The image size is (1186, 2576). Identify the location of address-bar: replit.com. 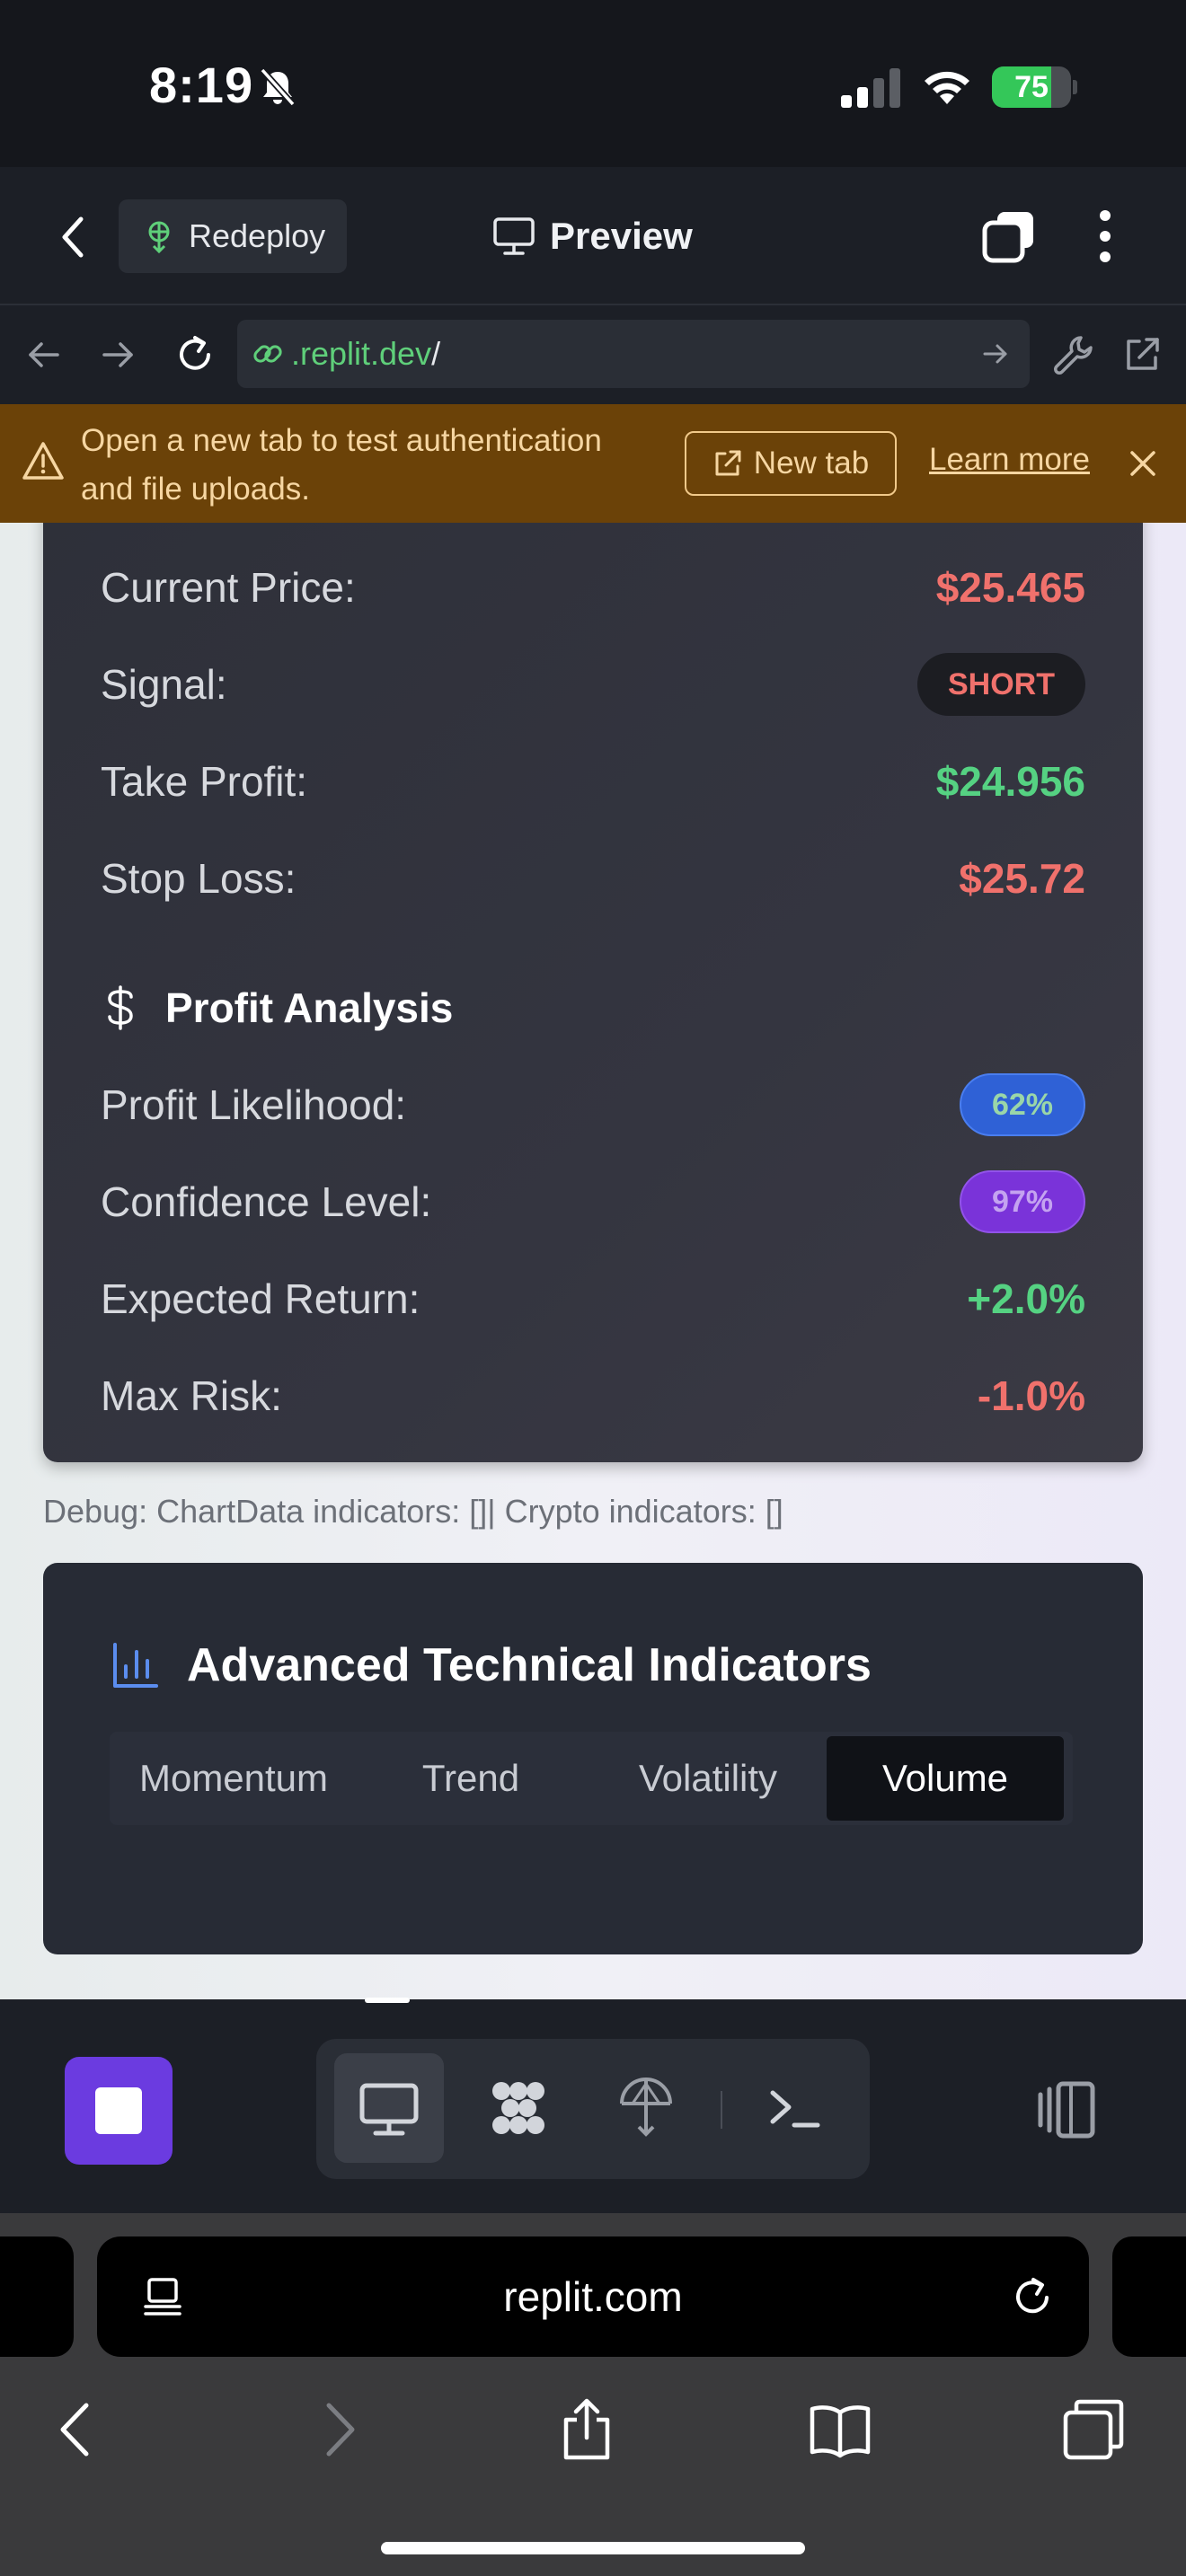
(593, 2296).